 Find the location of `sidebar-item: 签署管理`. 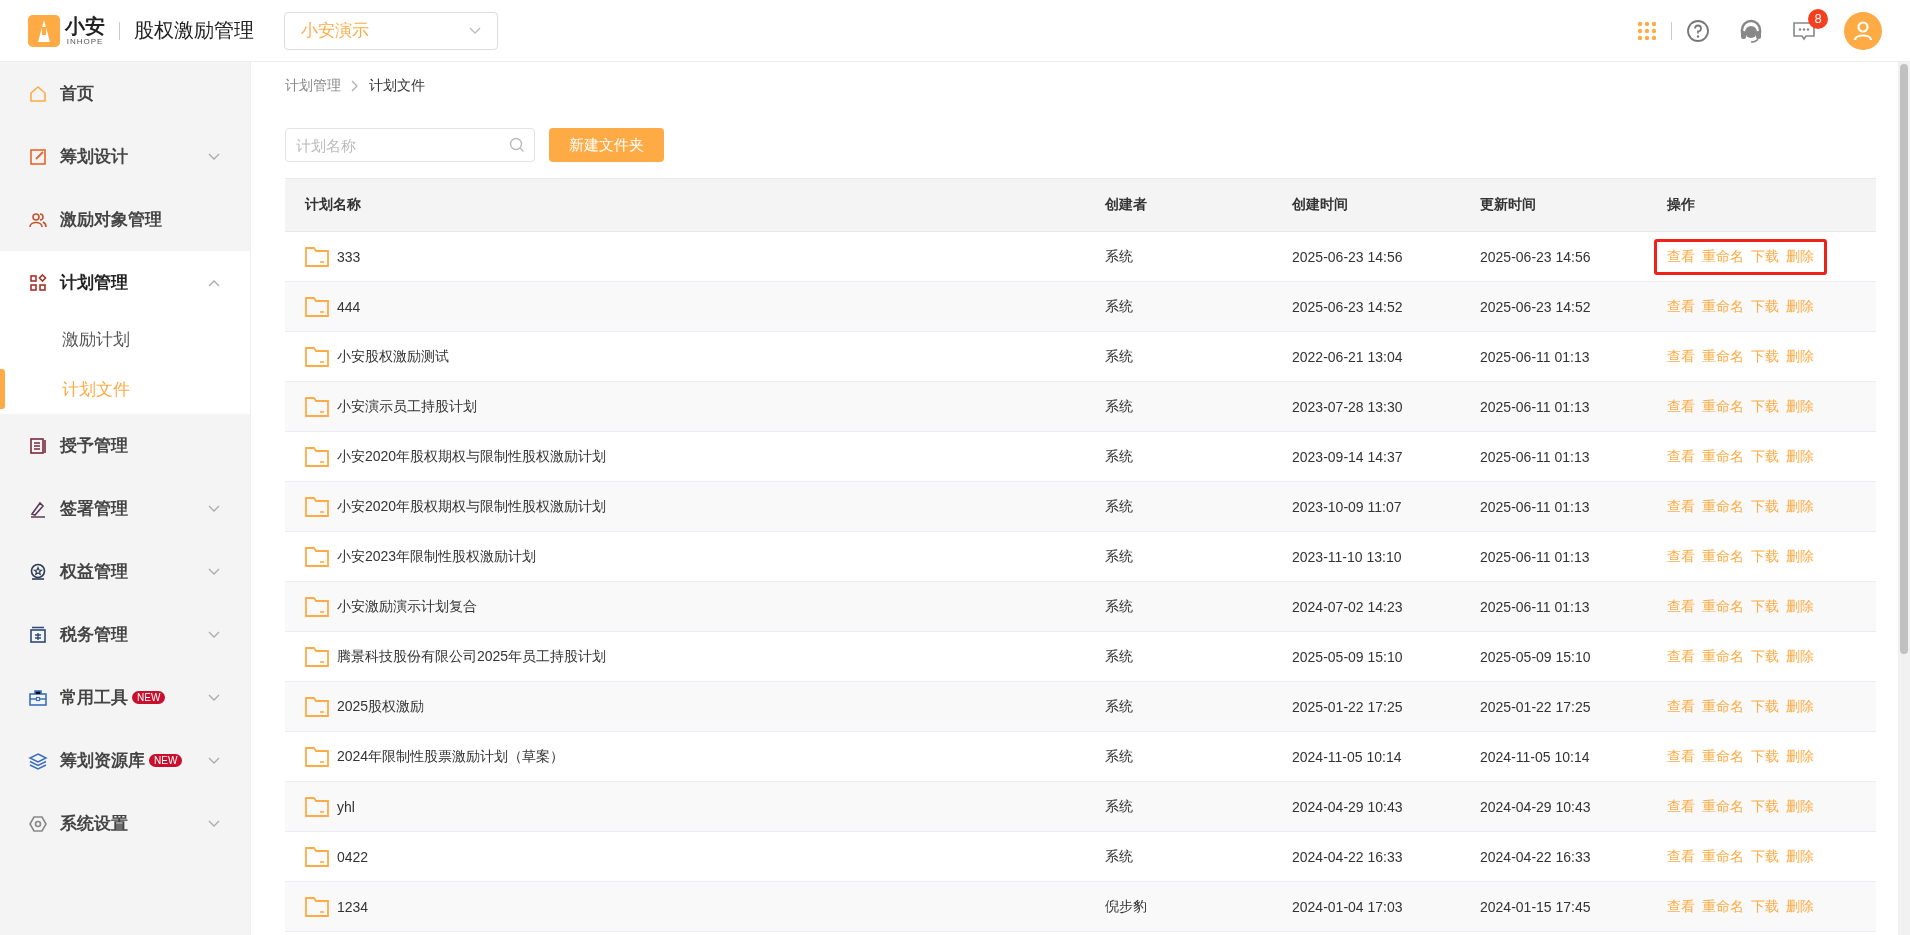

sidebar-item: 签署管理 is located at coordinates (125, 508).